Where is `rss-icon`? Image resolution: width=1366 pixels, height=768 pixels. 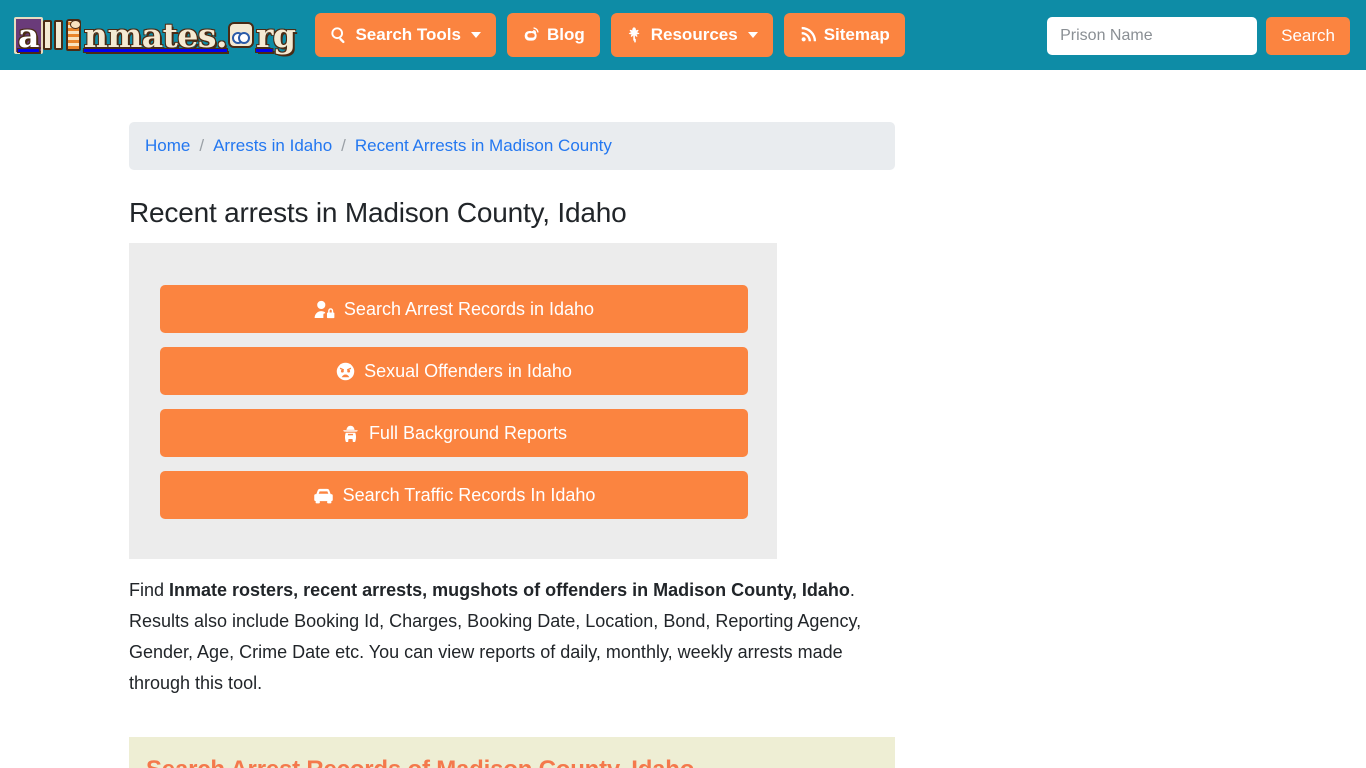
rss-icon is located at coordinates (808, 35).